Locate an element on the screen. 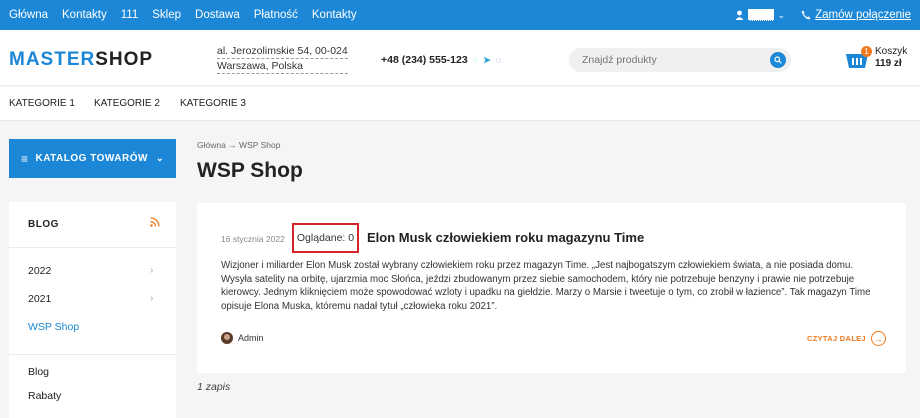 The width and height of the screenshot is (920, 418). catalog-button: ≡ KATALOG TOWARÓW ⌄ is located at coordinates (92, 158).